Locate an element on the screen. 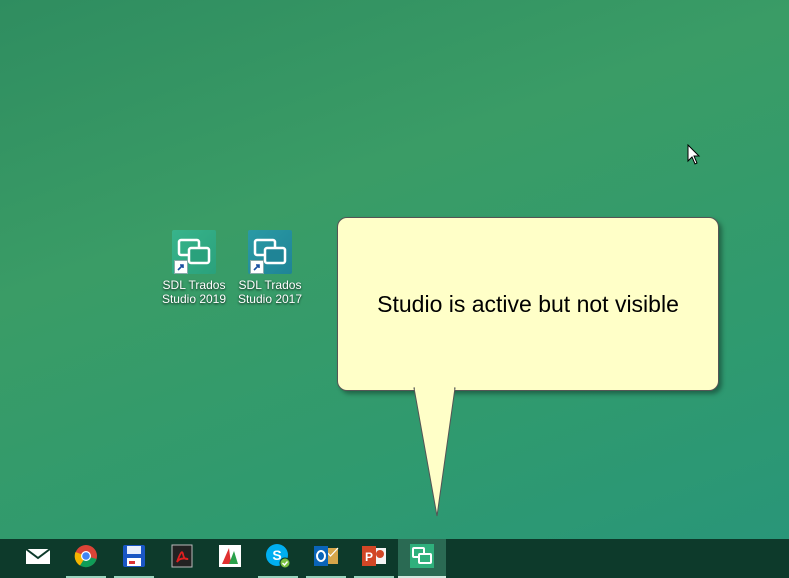 Image resolution: width=789 pixels, height=578 pixels. chrome-icon is located at coordinates (86, 558).